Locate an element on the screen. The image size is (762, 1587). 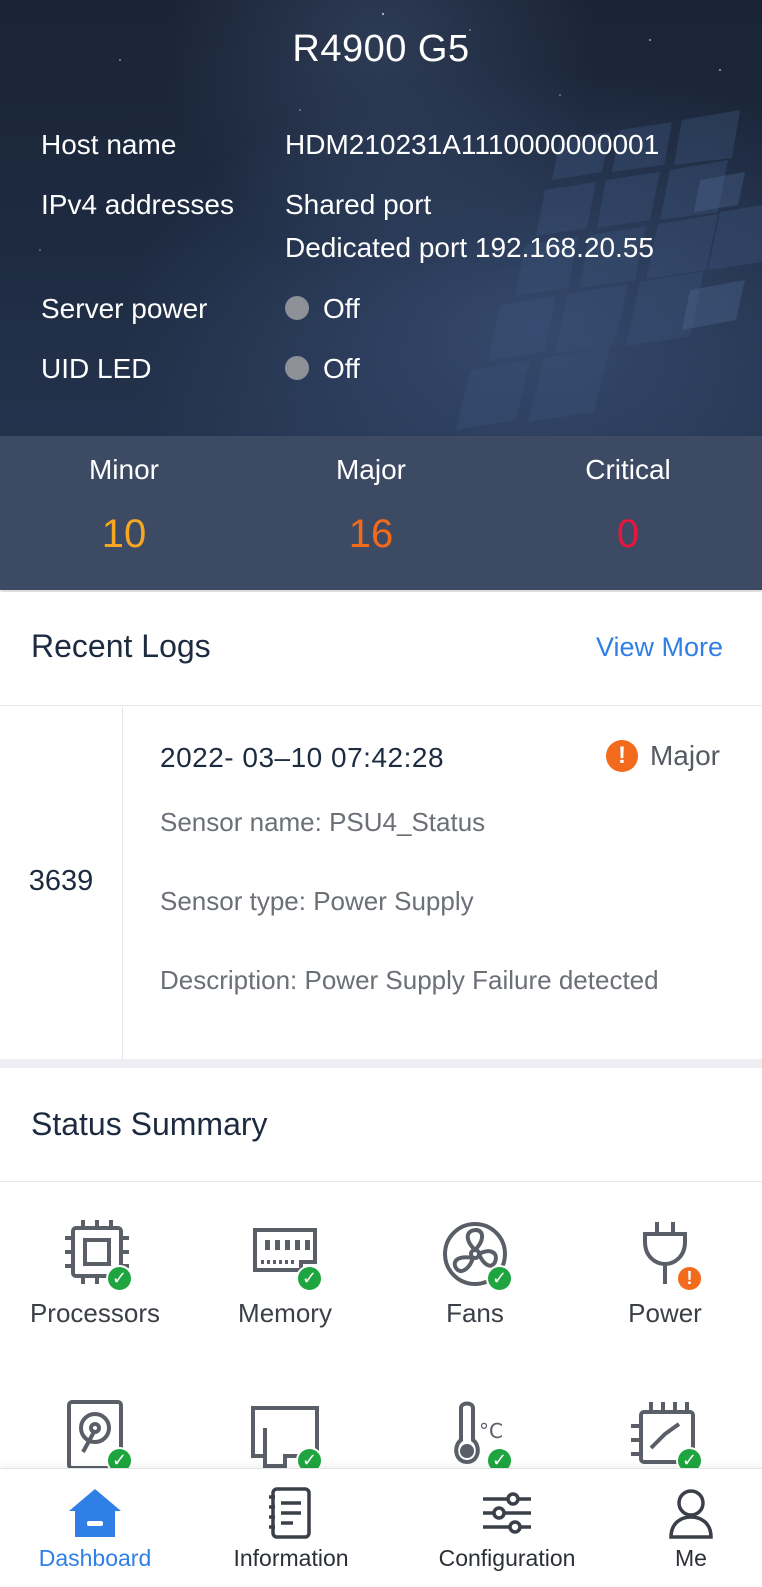
pcie-card-icon: ✓ is located at coordinates (285, 1437).